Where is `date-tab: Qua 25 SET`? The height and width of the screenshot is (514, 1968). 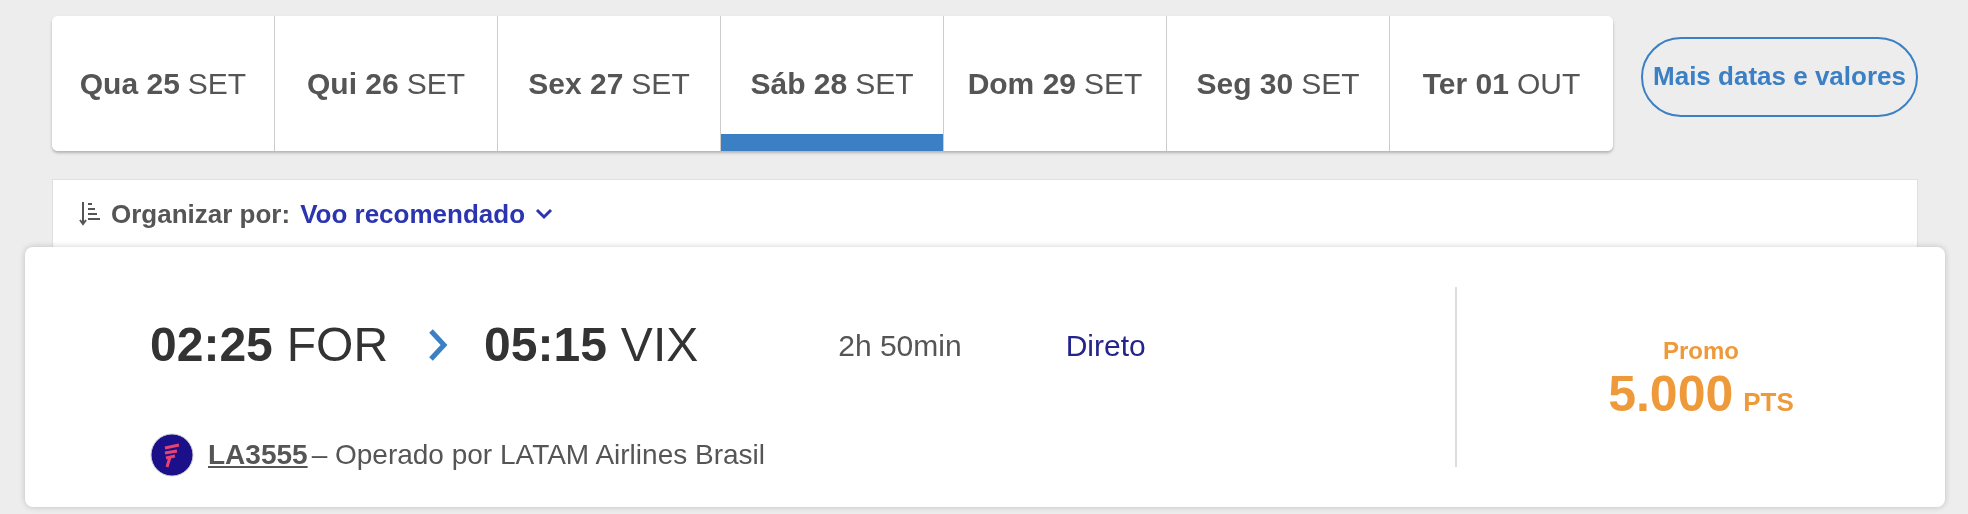 date-tab: Qua 25 SET is located at coordinates (163, 83).